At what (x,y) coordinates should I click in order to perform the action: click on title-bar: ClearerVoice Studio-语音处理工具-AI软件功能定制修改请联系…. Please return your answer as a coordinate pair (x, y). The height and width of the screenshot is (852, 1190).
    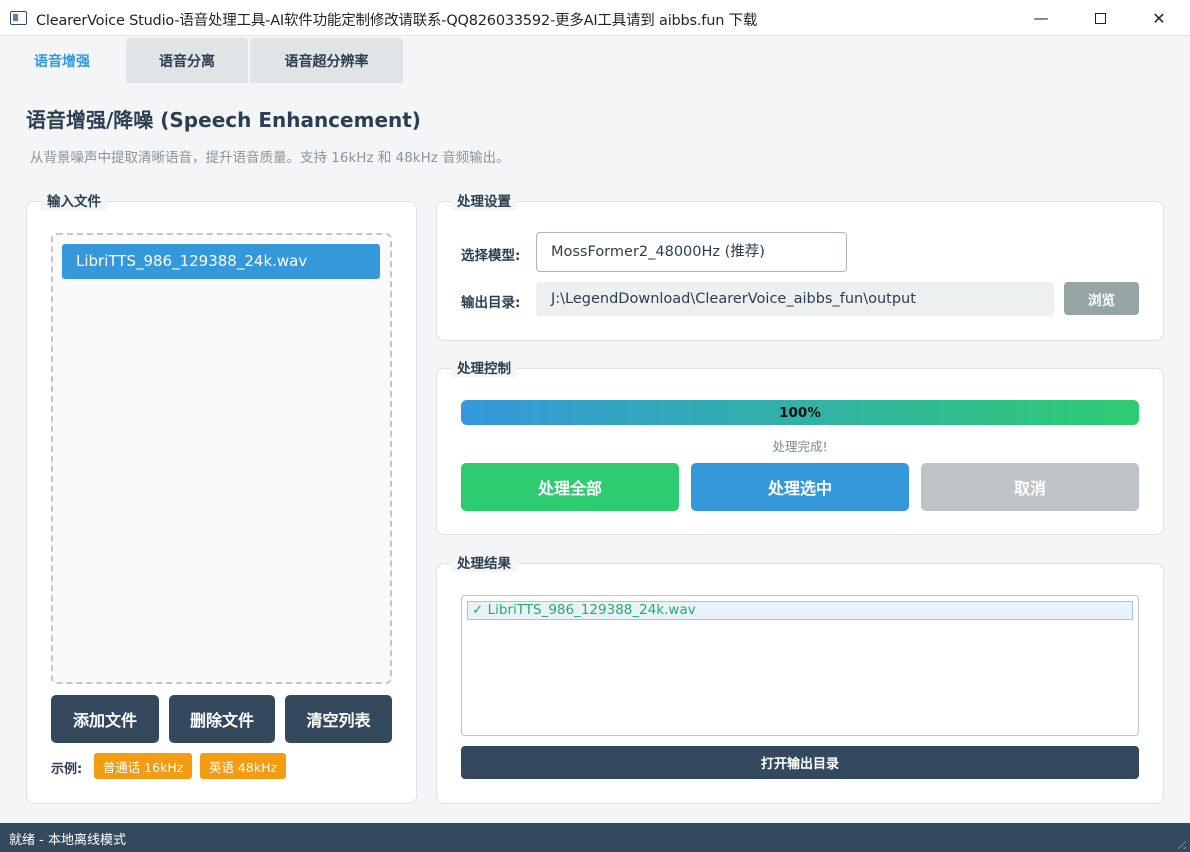
    Looking at the image, I should click on (595, 18).